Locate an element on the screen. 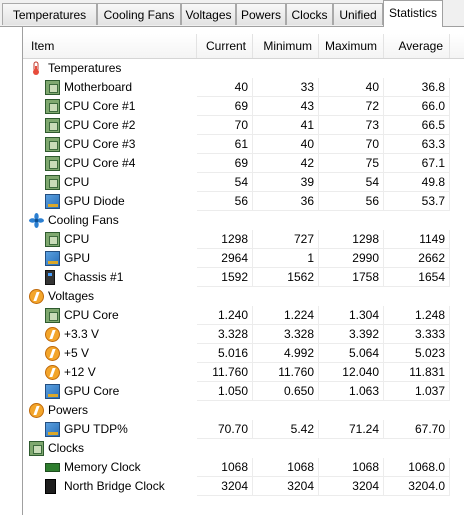 The width and height of the screenshot is (464, 515). table-row: GPU Diode 56 36 56 53.7 is located at coordinates (243, 201).